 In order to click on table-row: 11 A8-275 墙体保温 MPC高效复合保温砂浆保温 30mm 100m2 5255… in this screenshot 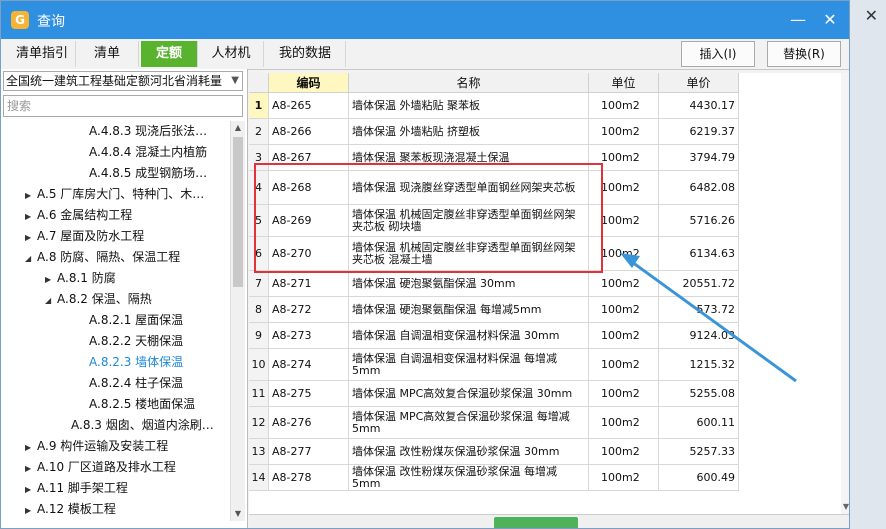, I will do `click(494, 394)`.